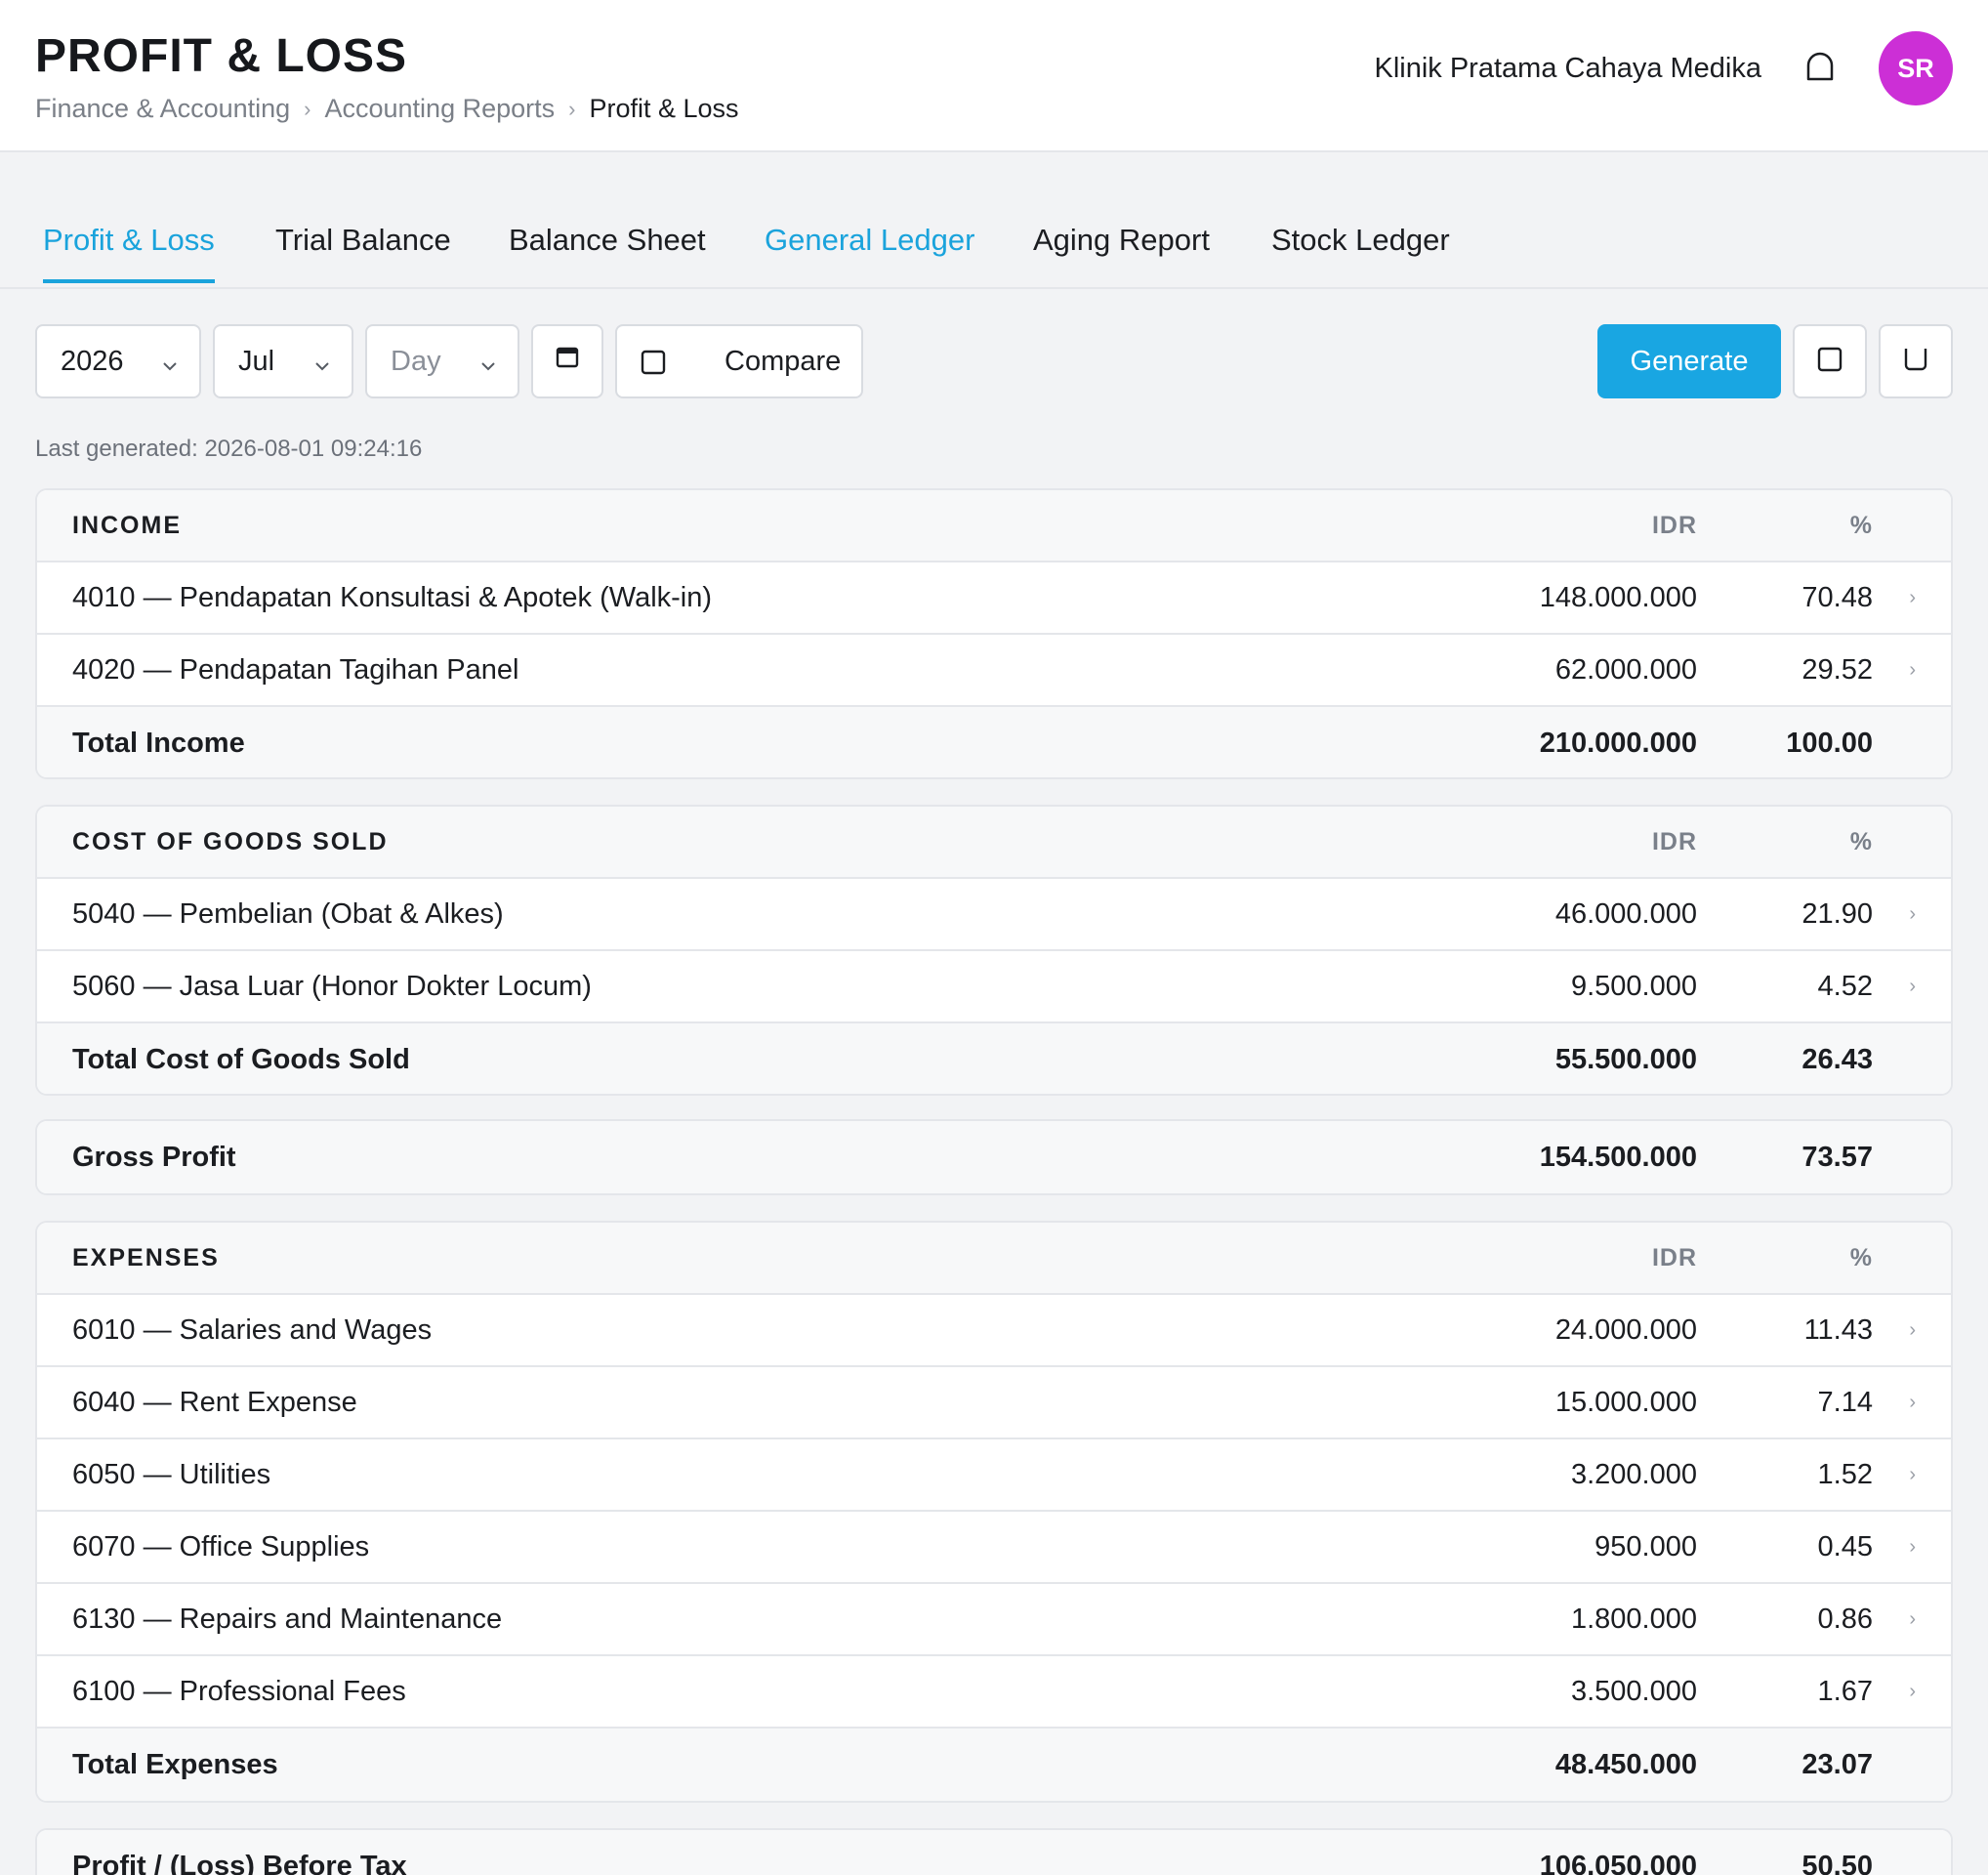 The image size is (1988, 1875). I want to click on tray-icon, so click(1915, 362).